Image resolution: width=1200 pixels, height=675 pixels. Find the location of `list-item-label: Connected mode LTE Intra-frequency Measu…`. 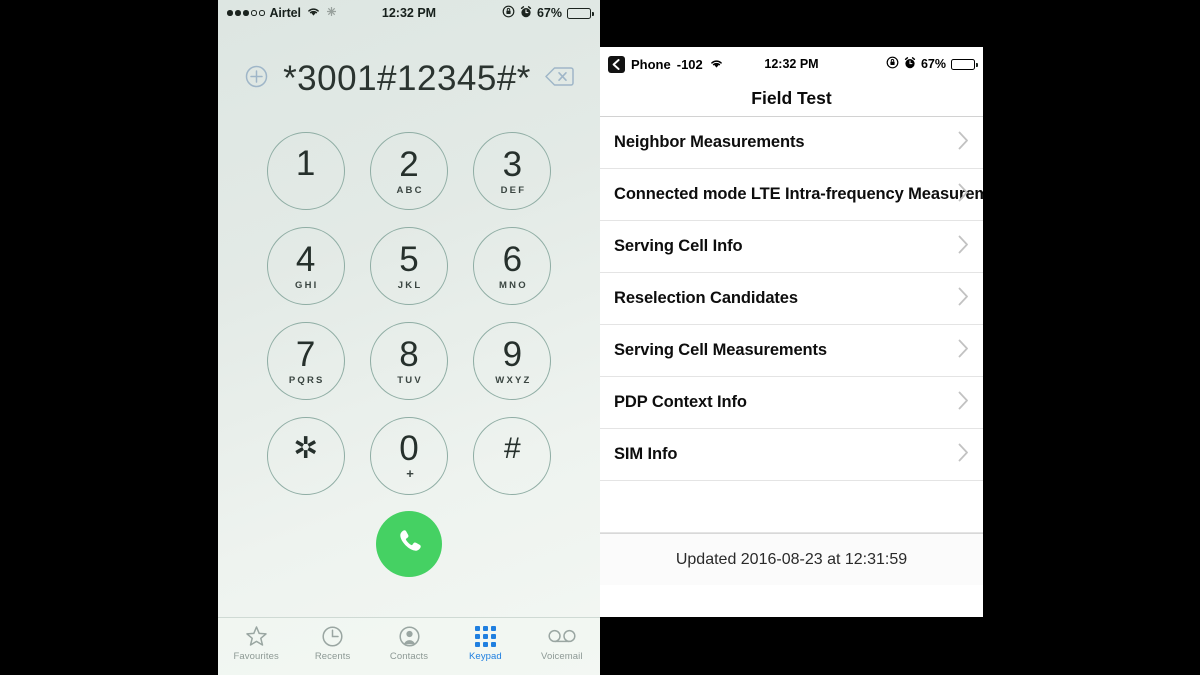

list-item-label: Connected mode LTE Intra-frequency Measu… is located at coordinates (798, 194).